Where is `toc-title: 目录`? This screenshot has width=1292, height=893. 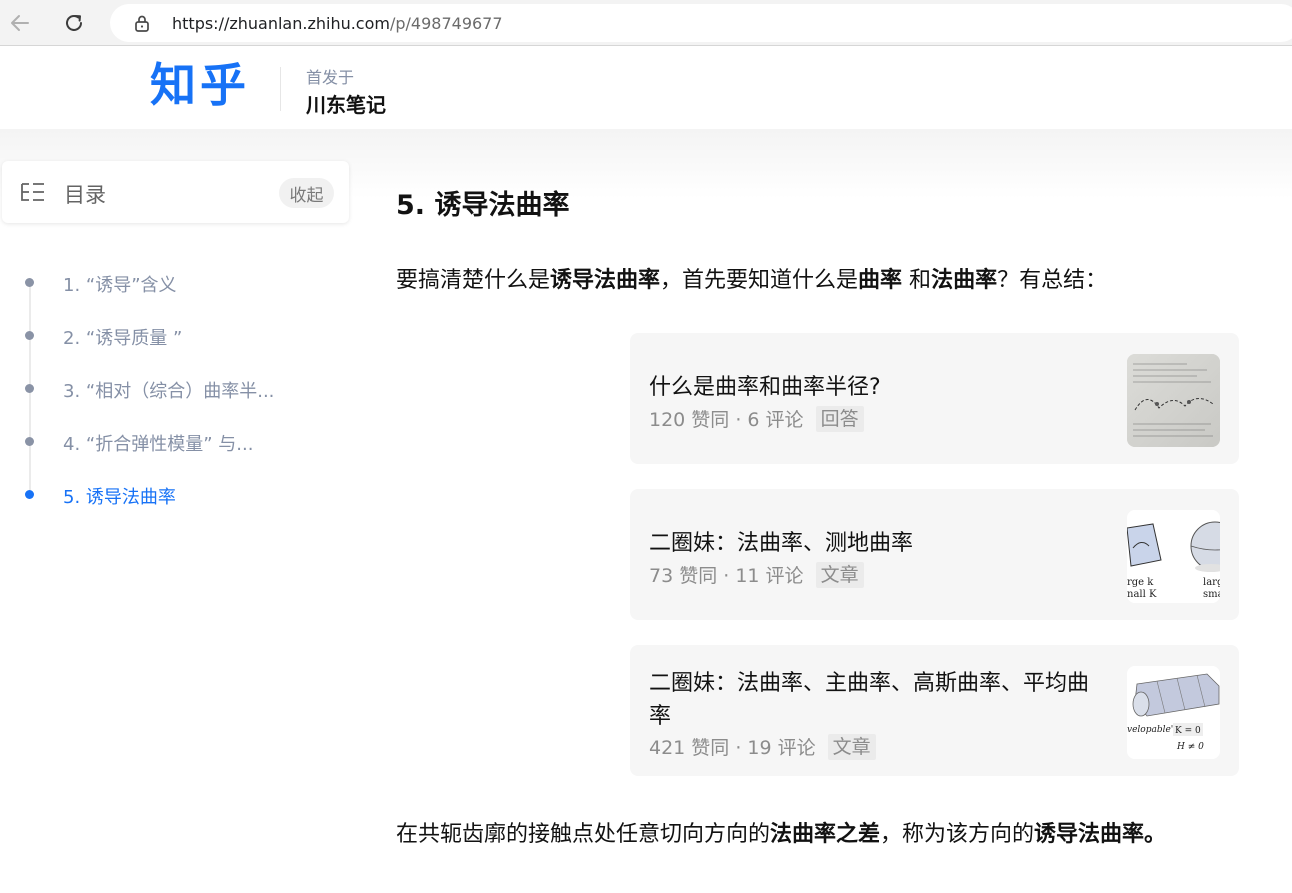
toc-title: 目录 is located at coordinates (85, 195).